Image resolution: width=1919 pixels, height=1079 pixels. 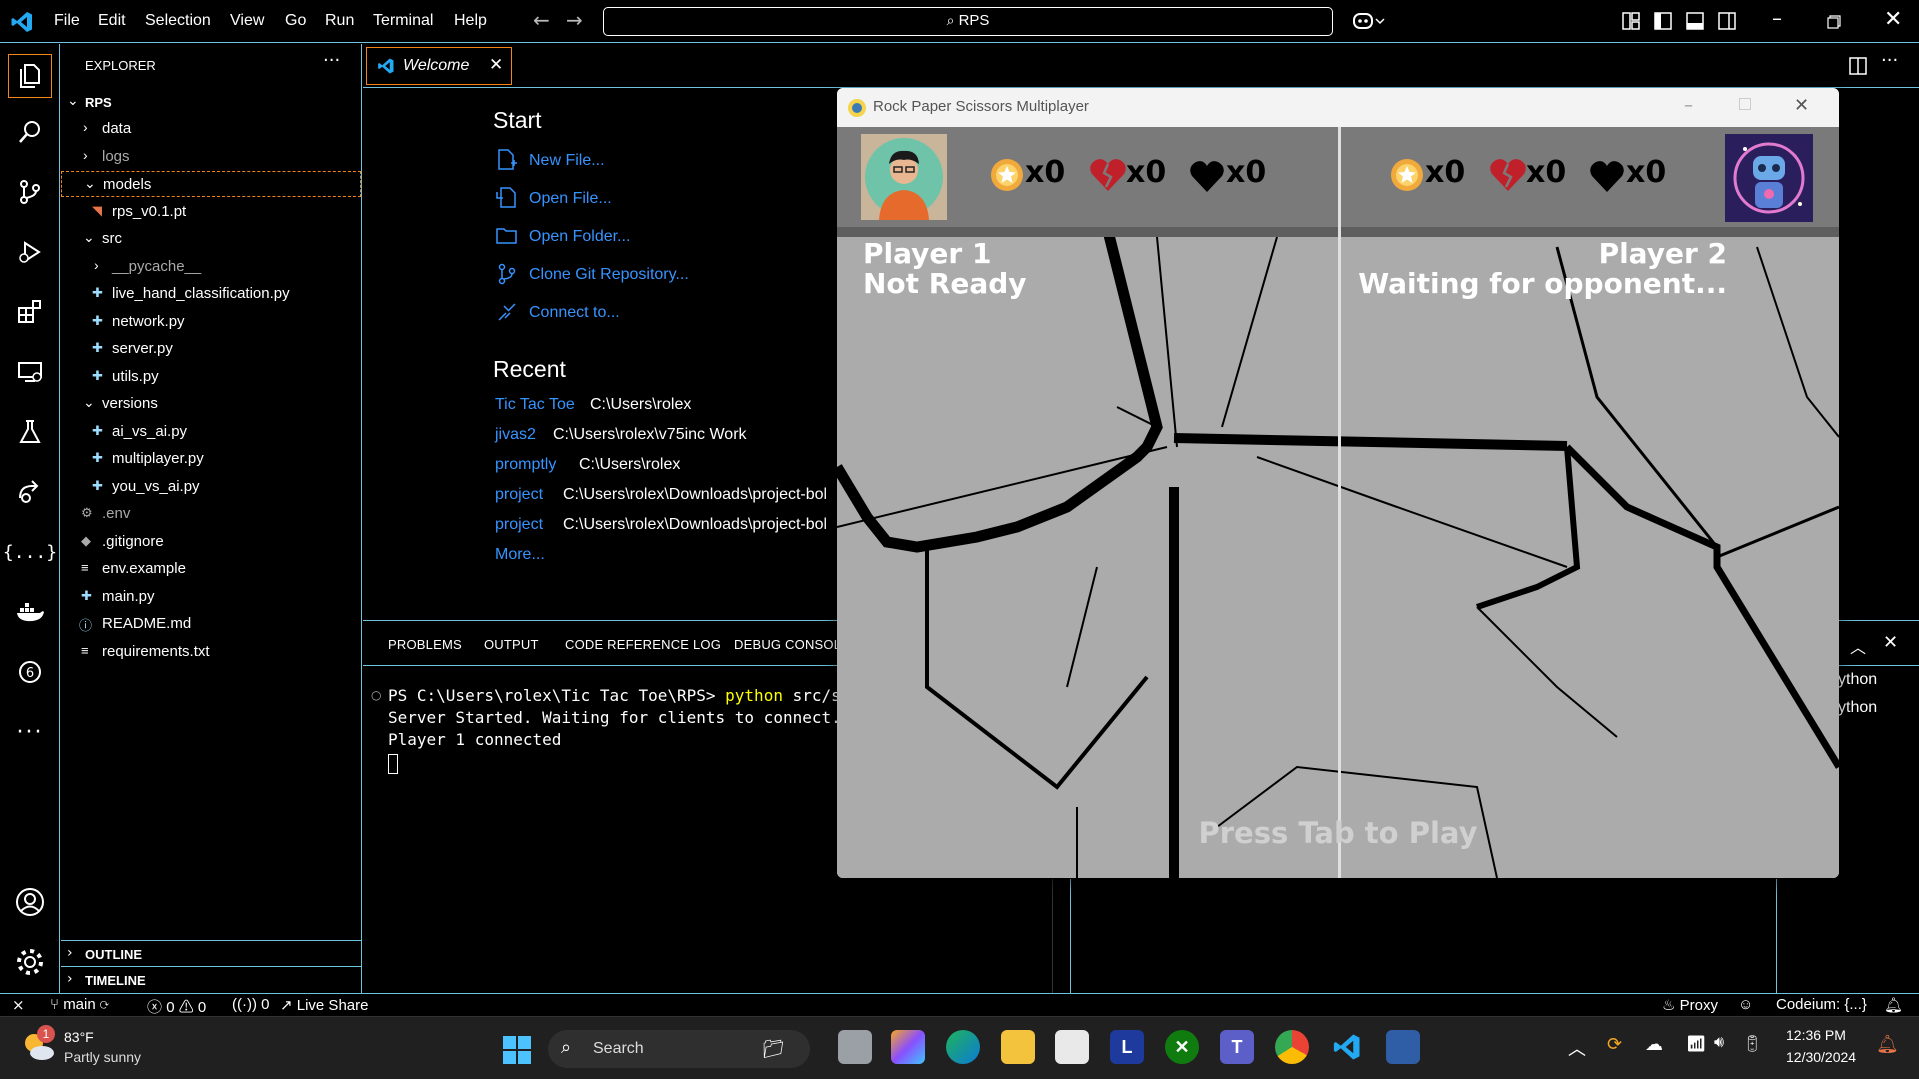 What do you see at coordinates (1018, 1047) in the screenshot?
I see `file-explorer-icon` at bounding box center [1018, 1047].